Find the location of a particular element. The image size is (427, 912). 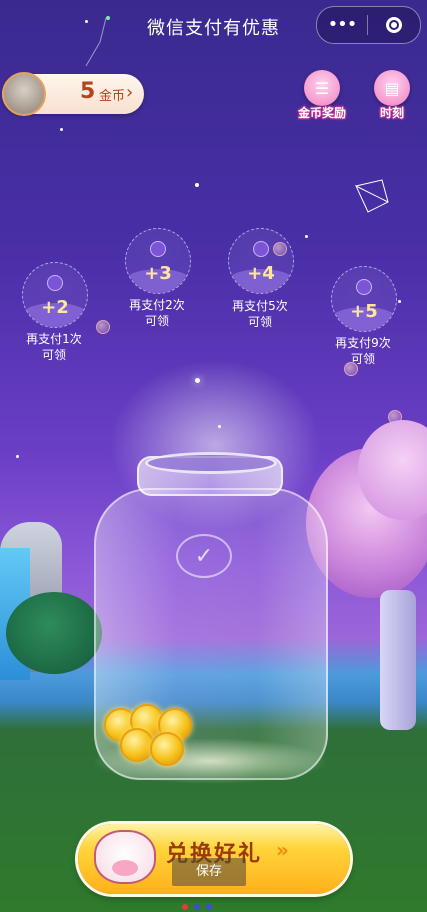

reward-points: +5 is located at coordinates (364, 311).